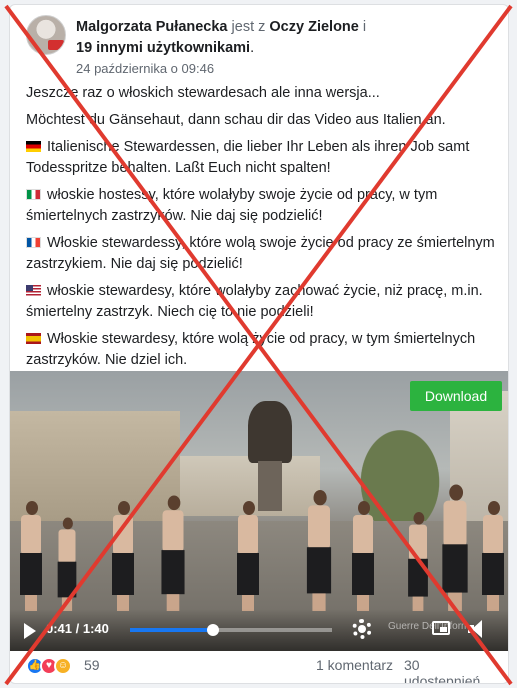 The height and width of the screenshot is (688, 517). I want to click on reaction-count: 59, so click(92, 665).